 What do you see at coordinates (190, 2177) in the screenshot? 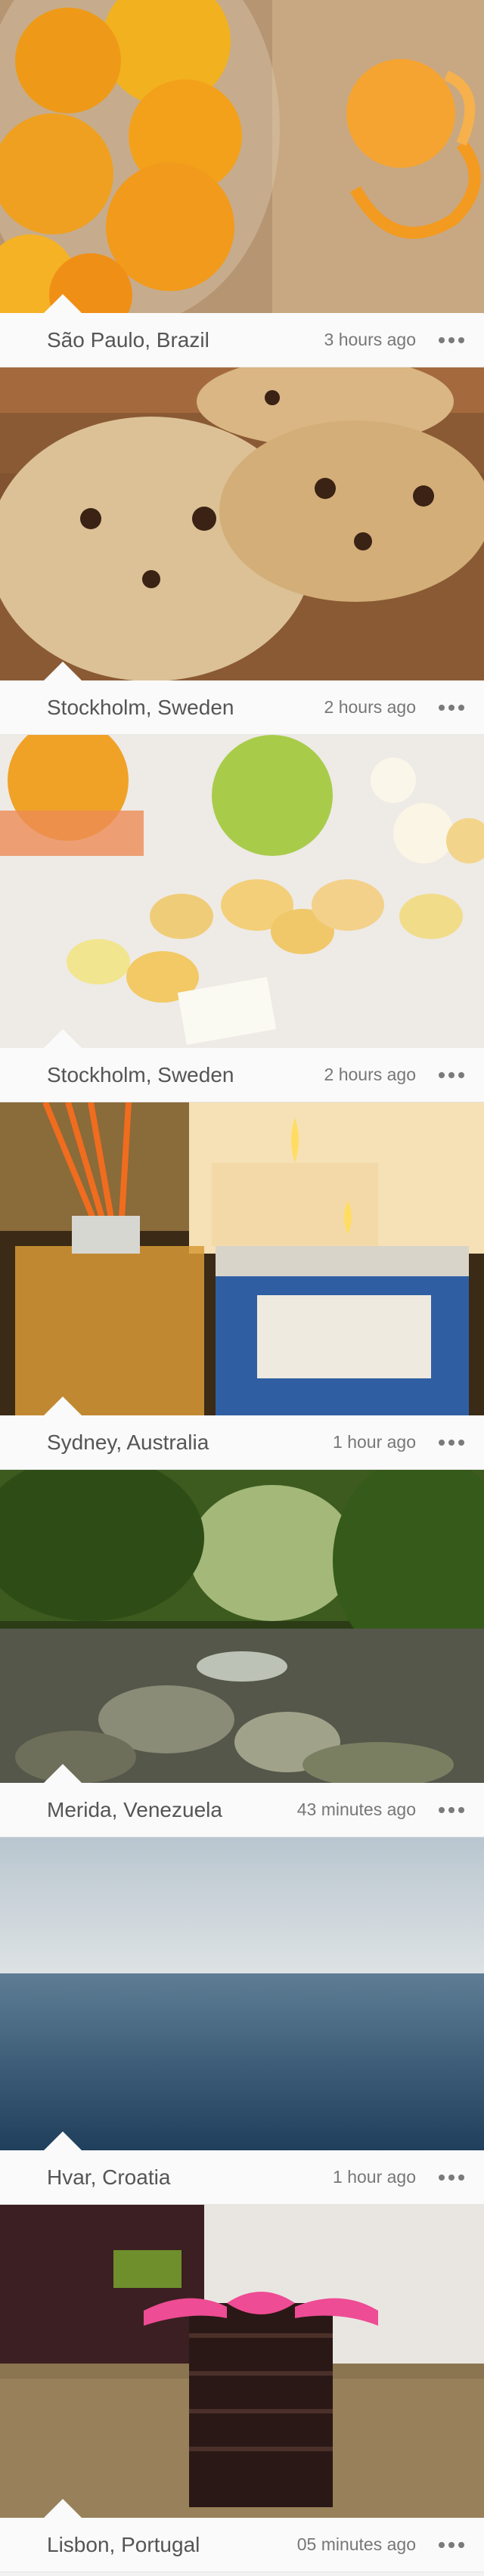
I see `post-location: Hvar, Croatia` at bounding box center [190, 2177].